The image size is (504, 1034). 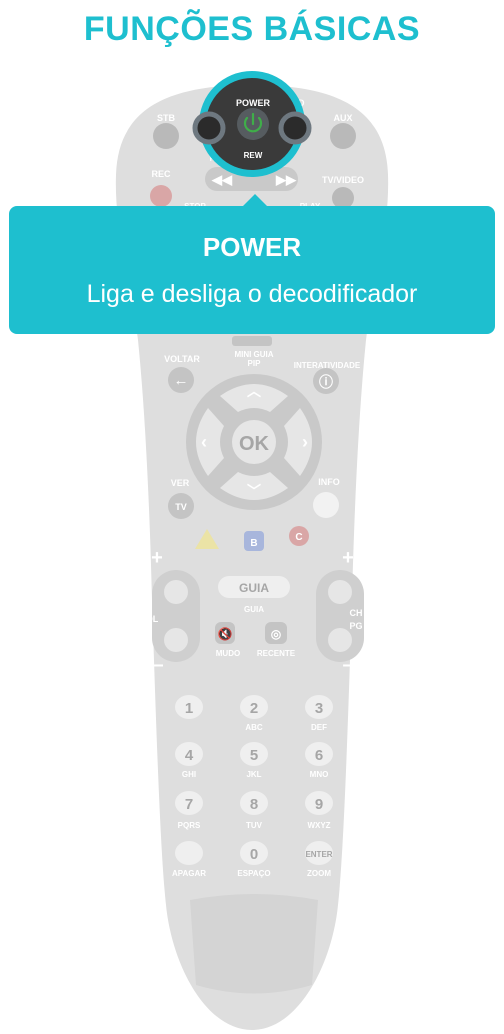 I want to click on tv-label: TV, so click(x=181, y=507).